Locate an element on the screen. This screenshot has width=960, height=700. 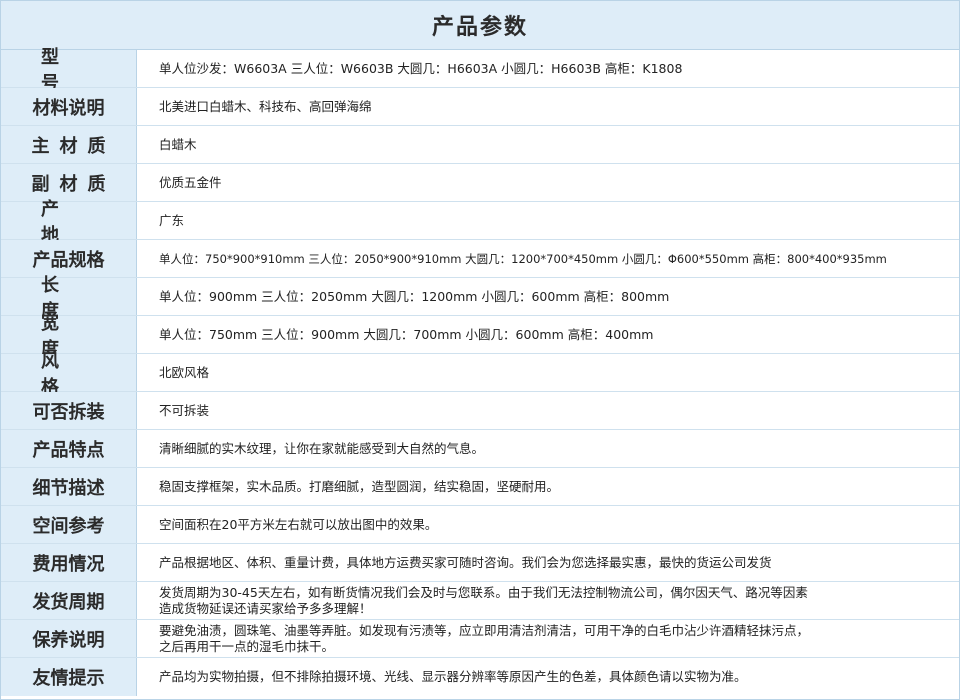
row-label: 细节描述 is located at coordinates (69, 486).